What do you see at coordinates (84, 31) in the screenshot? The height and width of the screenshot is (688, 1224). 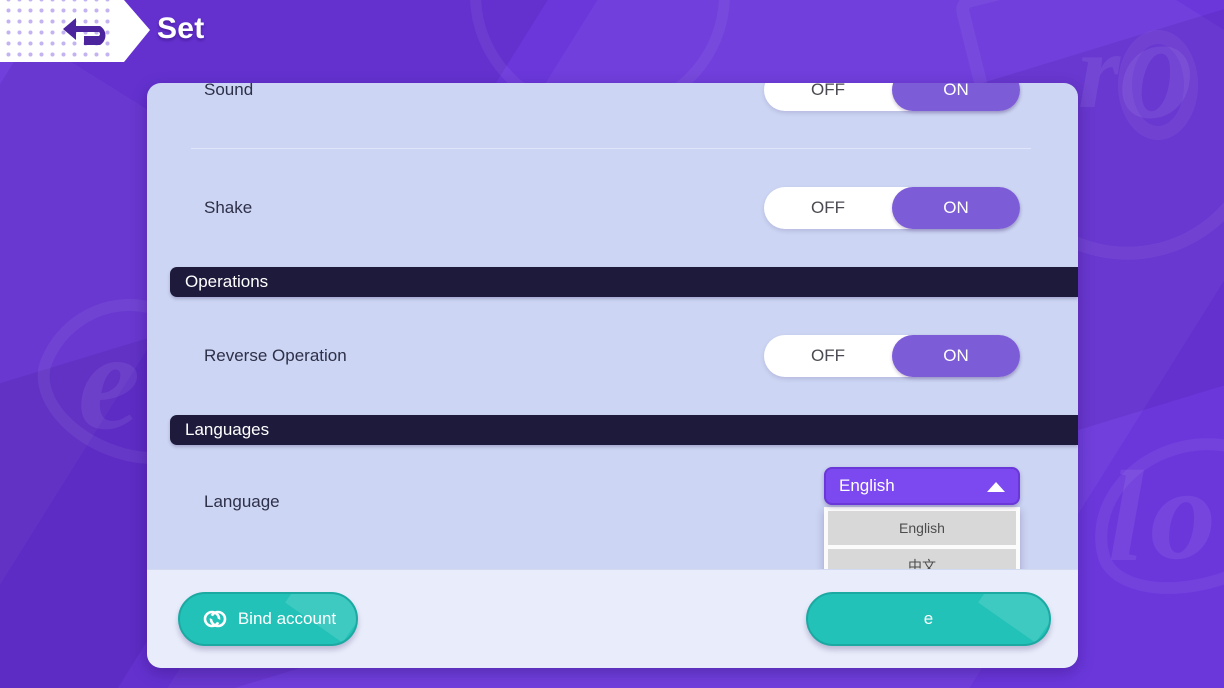 I see `back-arrow-icon` at bounding box center [84, 31].